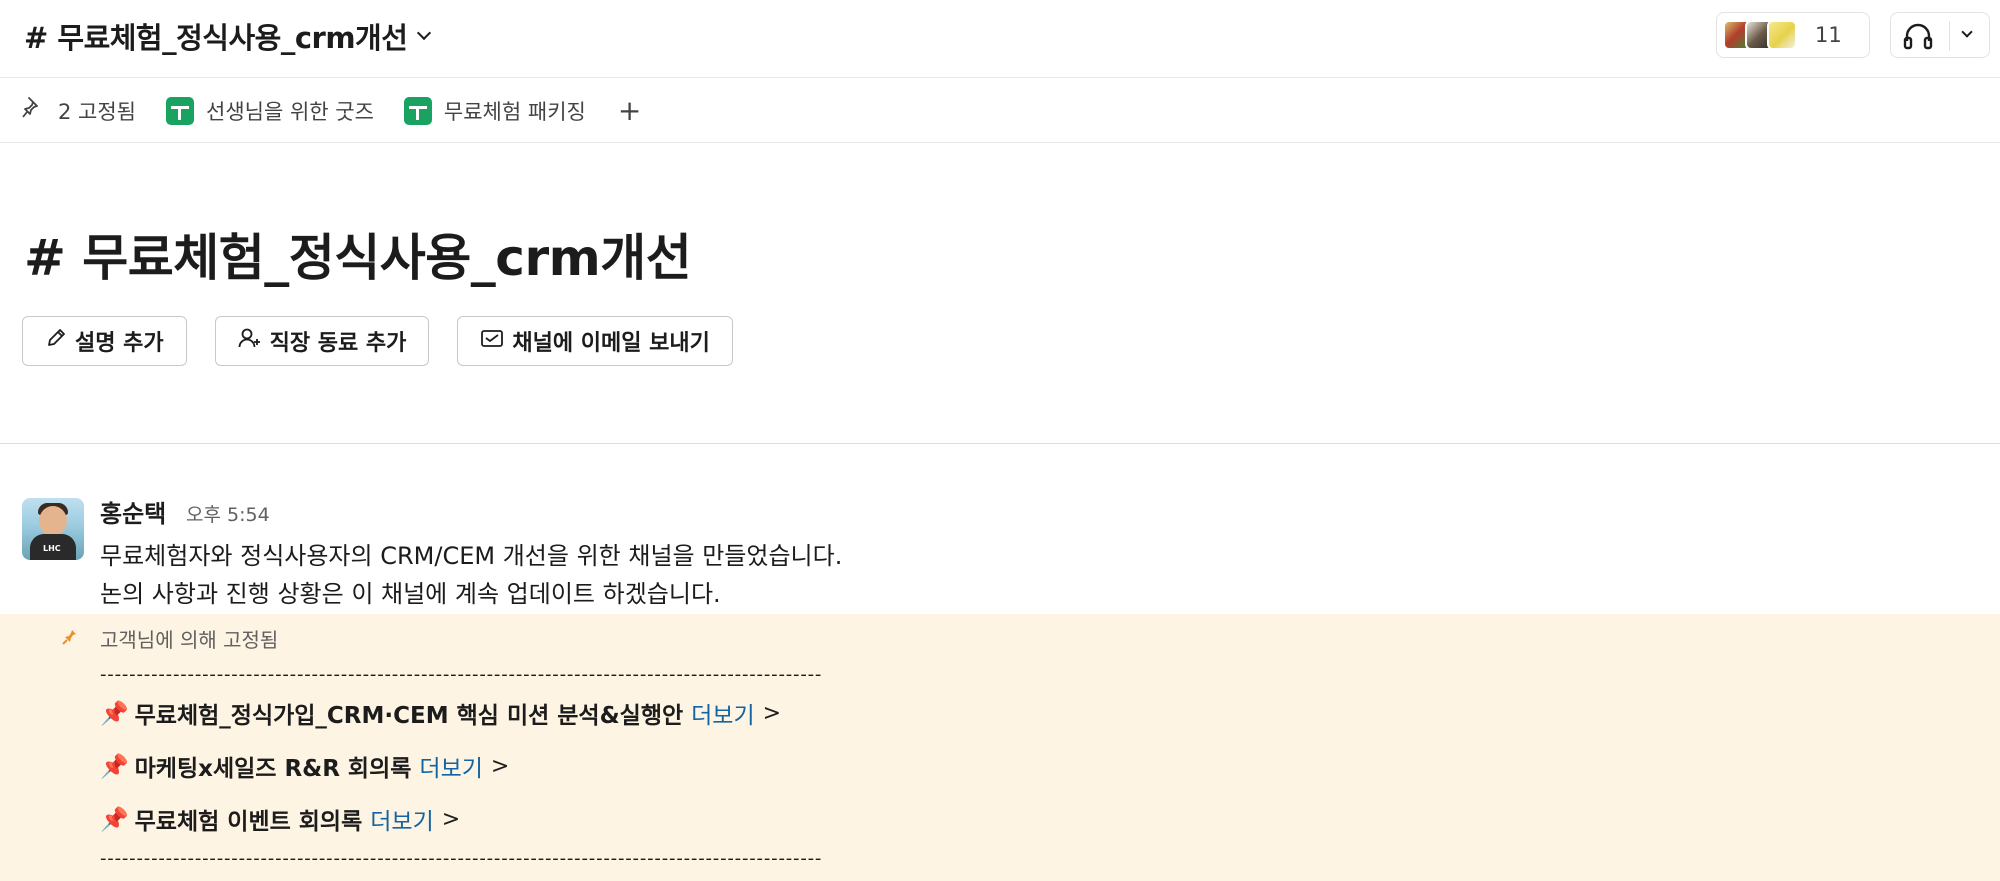 The height and width of the screenshot is (881, 2000). I want to click on channel-intro-title: # 무료체험_정식사용_crm개선, so click(358, 258).